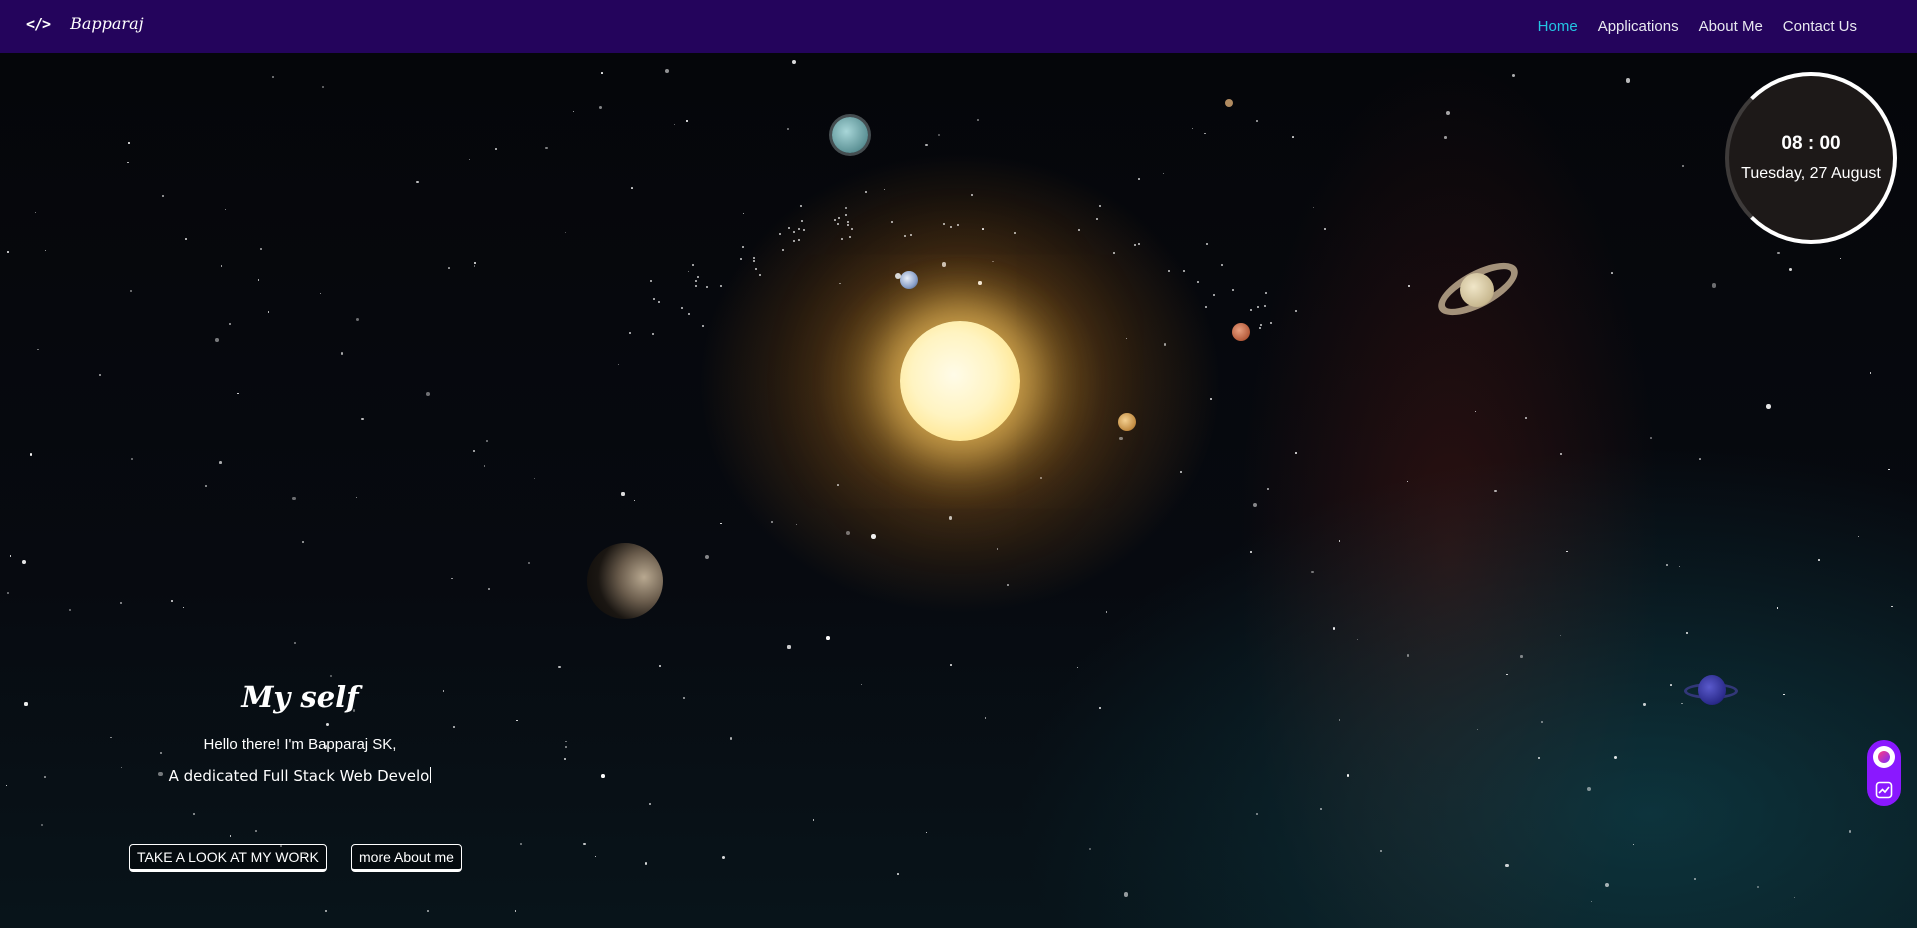 This screenshot has height=928, width=1917. Describe the element at coordinates (1638, 26) in the screenshot. I see `nav-link-applications: Applications` at that location.